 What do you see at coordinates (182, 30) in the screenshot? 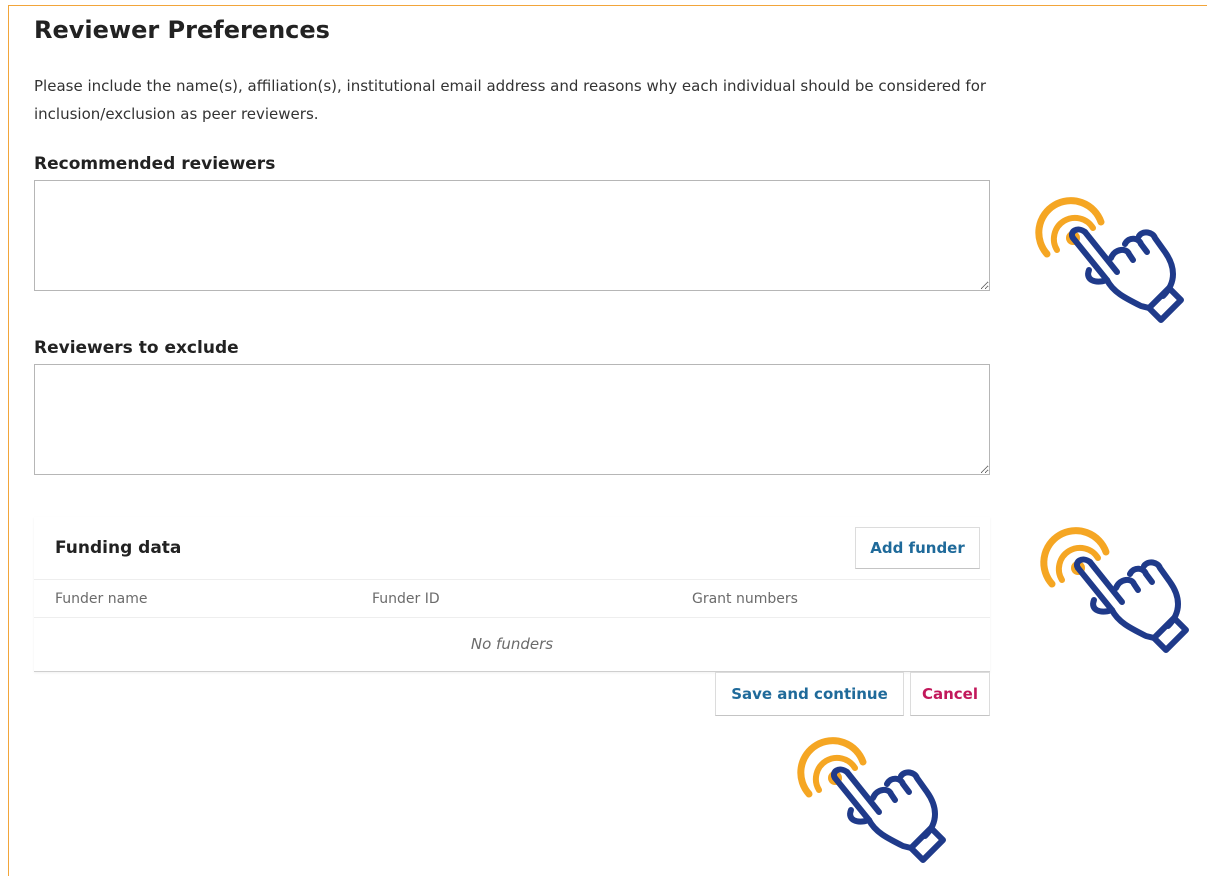
I see `page-title: Reviewer Preferences` at bounding box center [182, 30].